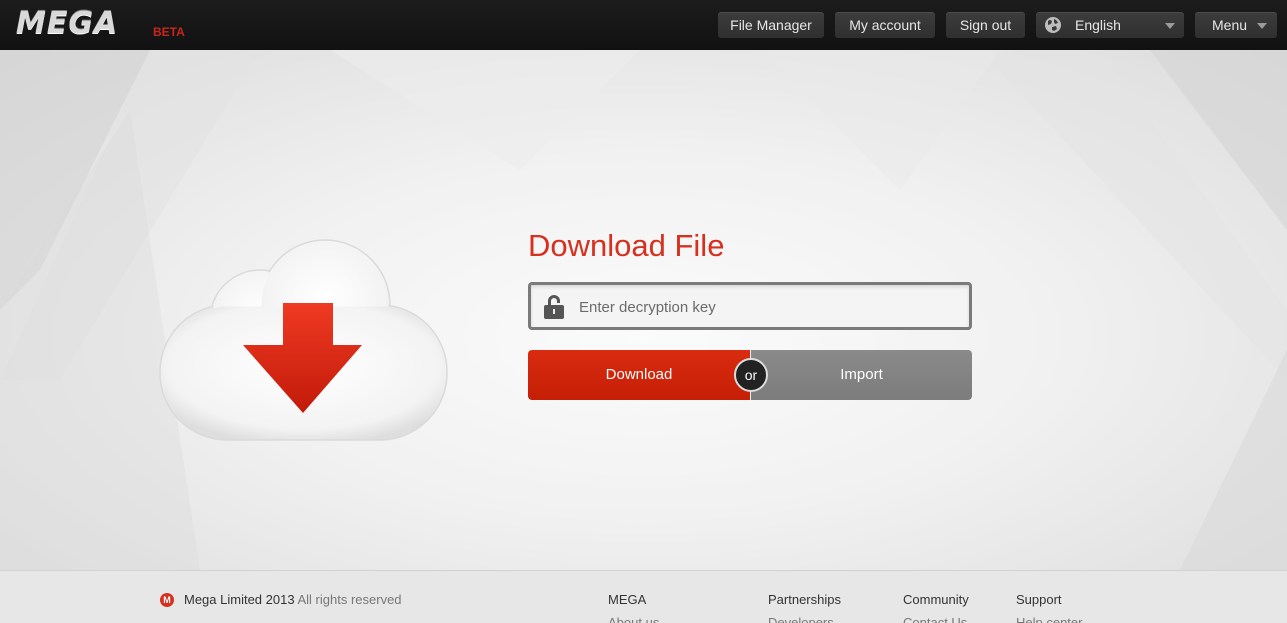 The height and width of the screenshot is (623, 1287). What do you see at coordinates (633, 619) in the screenshot?
I see `footer-link-about-us: About us` at bounding box center [633, 619].